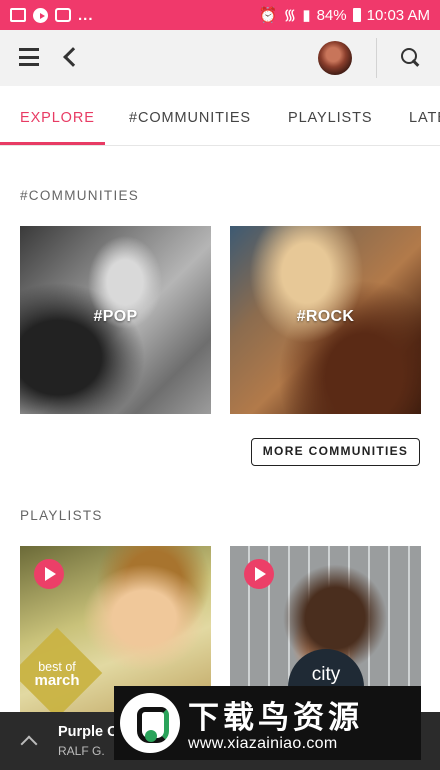  Describe the element at coordinates (325, 316) in the screenshot. I see `community-tile-label: #ROCK` at that location.